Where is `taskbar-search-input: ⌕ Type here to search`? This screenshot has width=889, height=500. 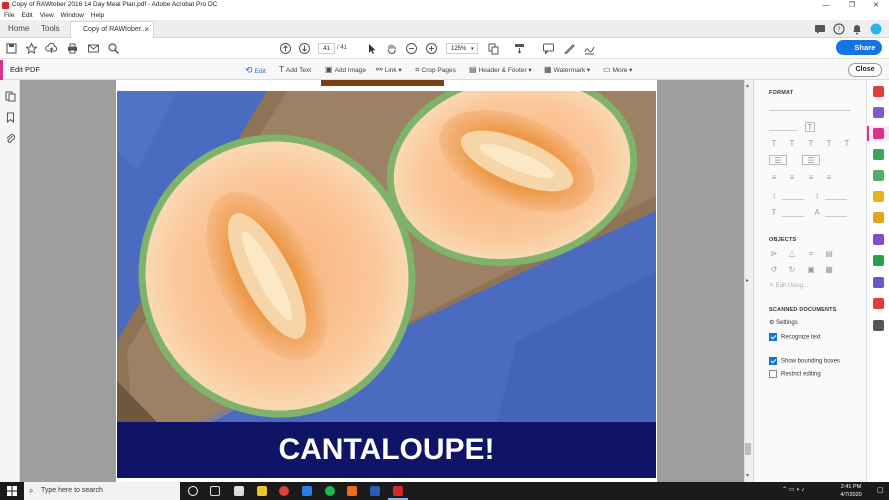
taskbar-search-input: ⌕ Type here to search is located at coordinates (102, 491).